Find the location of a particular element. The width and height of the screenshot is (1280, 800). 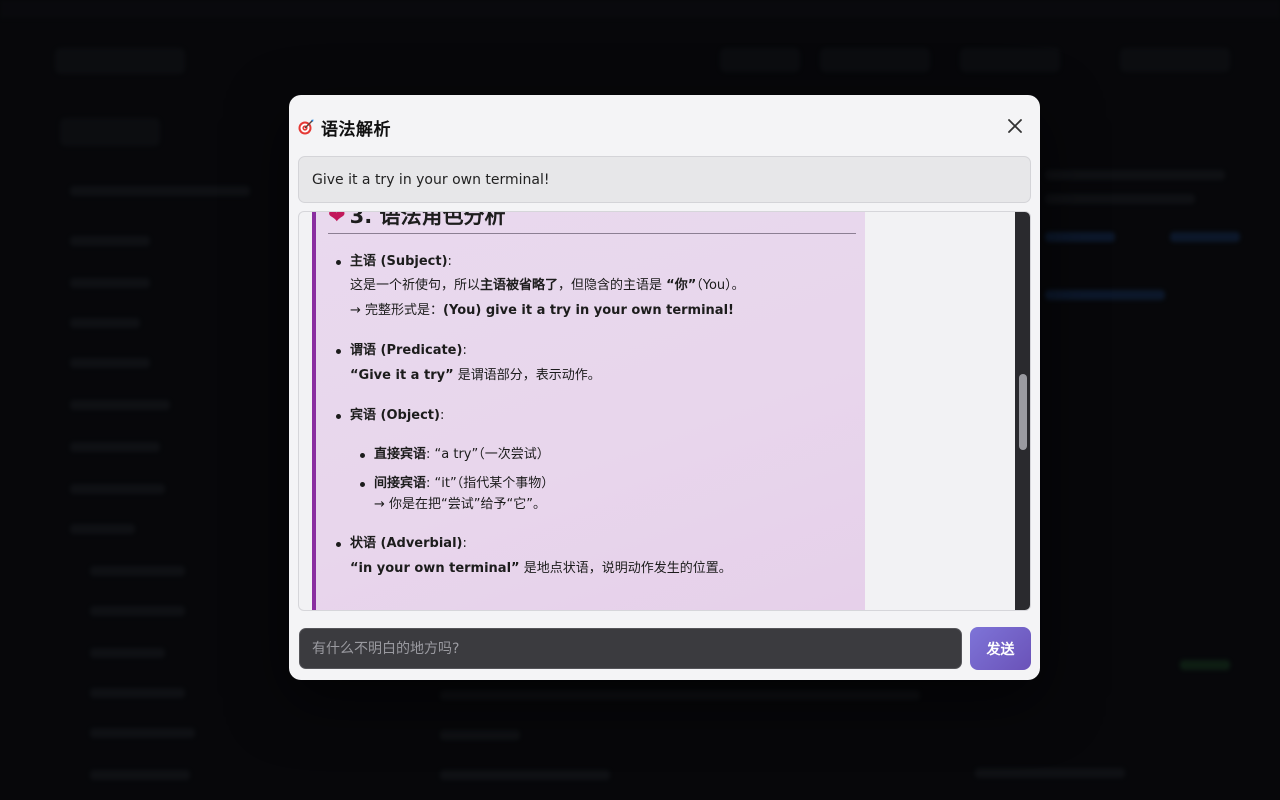

predicate-emphasis: “Give it a try” is located at coordinates (402, 375).